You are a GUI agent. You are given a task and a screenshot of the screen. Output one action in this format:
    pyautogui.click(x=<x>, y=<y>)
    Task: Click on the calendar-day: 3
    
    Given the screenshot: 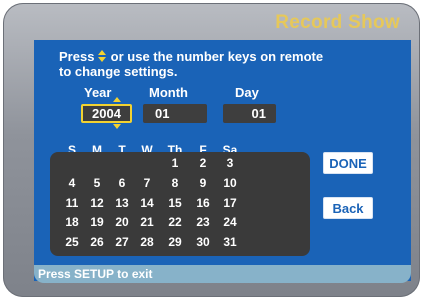 What is the action you would take?
    pyautogui.click(x=230, y=163)
    